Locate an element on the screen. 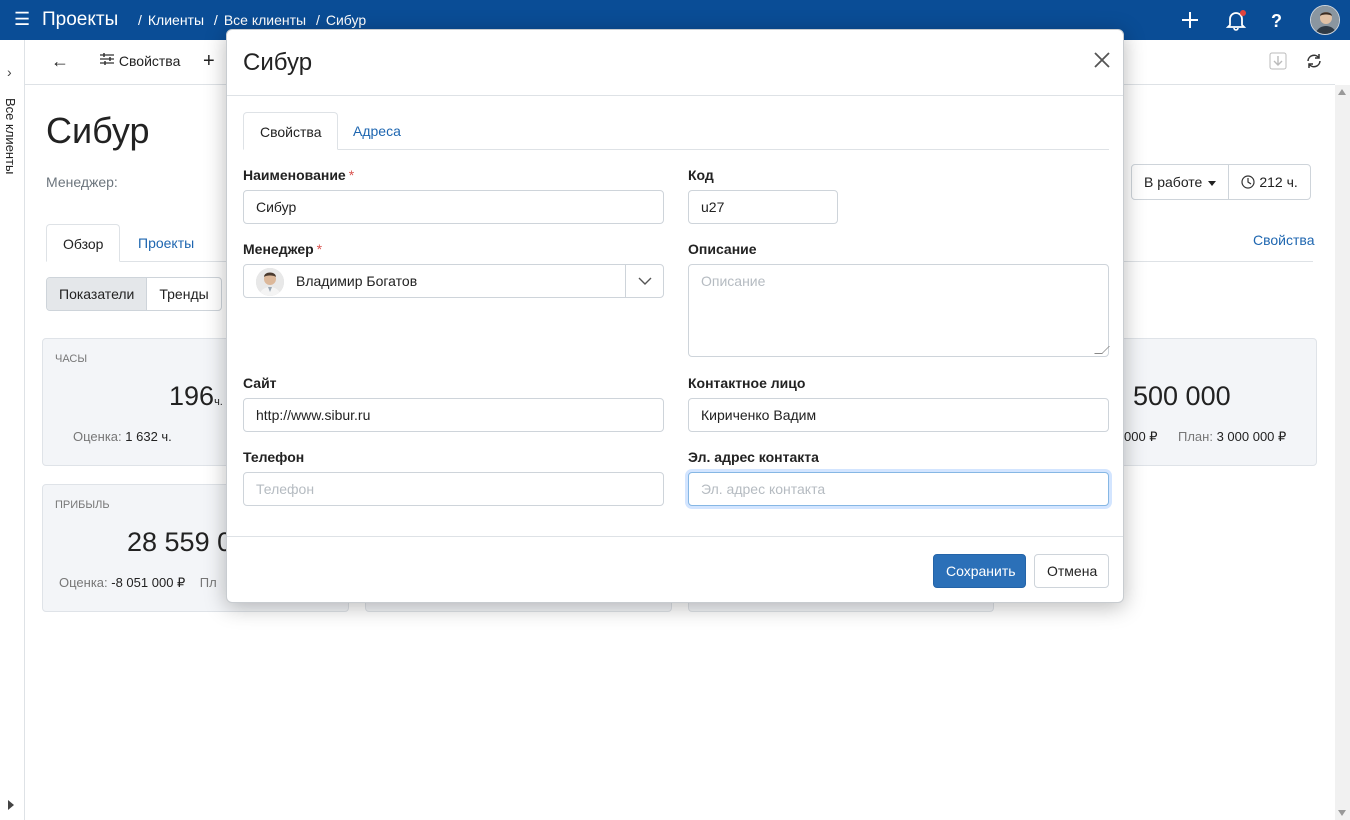 The height and width of the screenshot is (820, 1350). refresh-icon is located at coordinates (1314, 62).